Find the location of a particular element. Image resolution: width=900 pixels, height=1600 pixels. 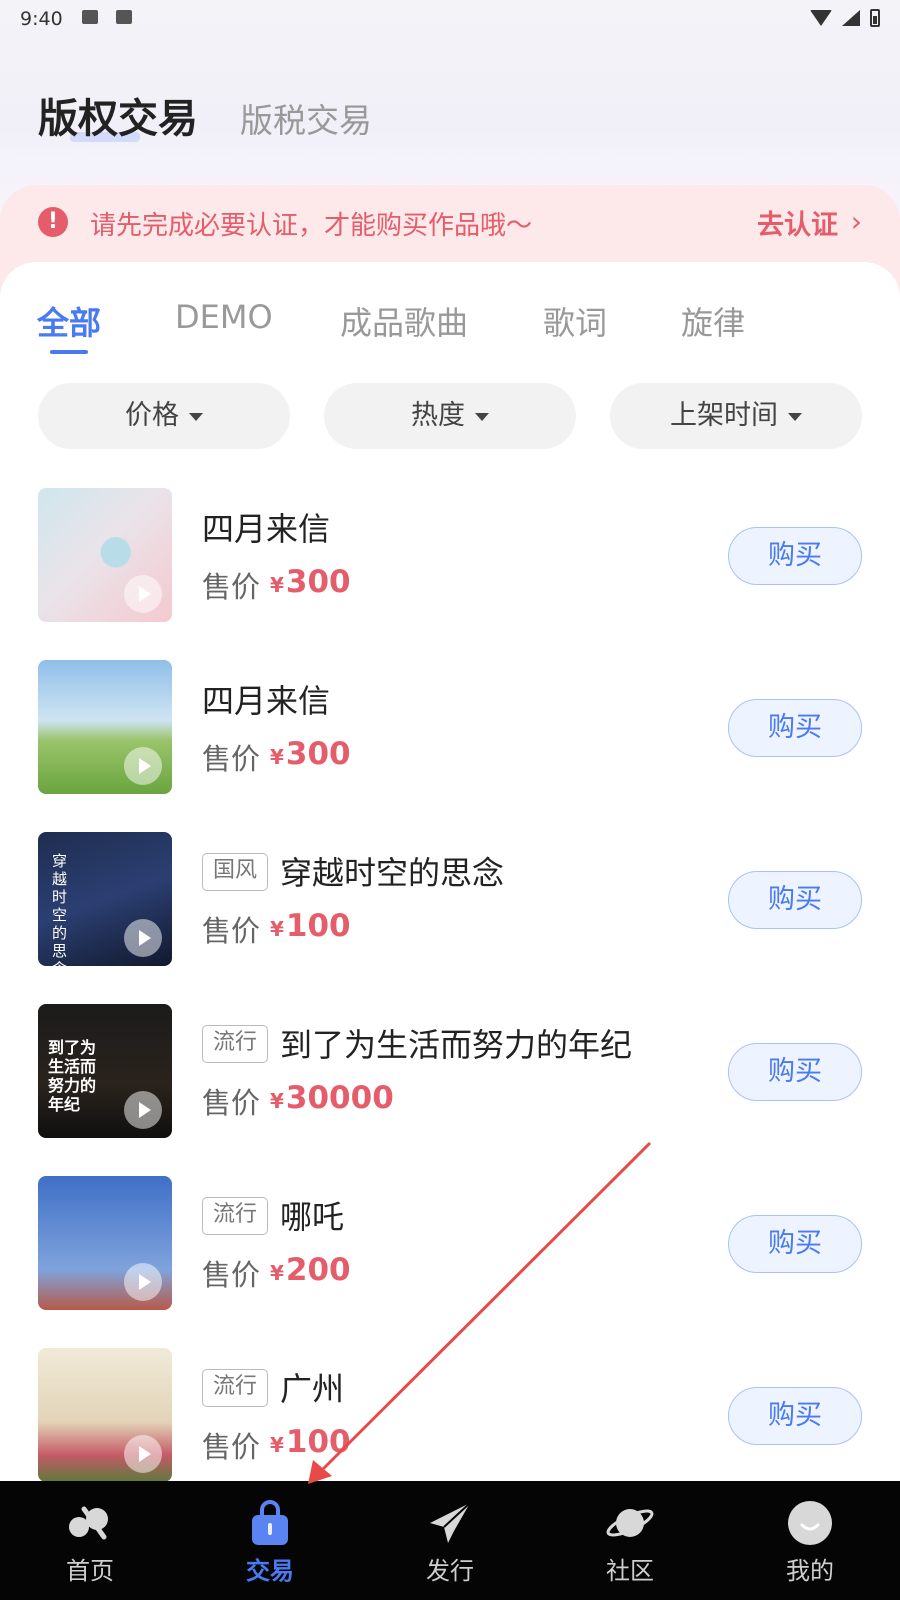

status-right is located at coordinates (845, 18).